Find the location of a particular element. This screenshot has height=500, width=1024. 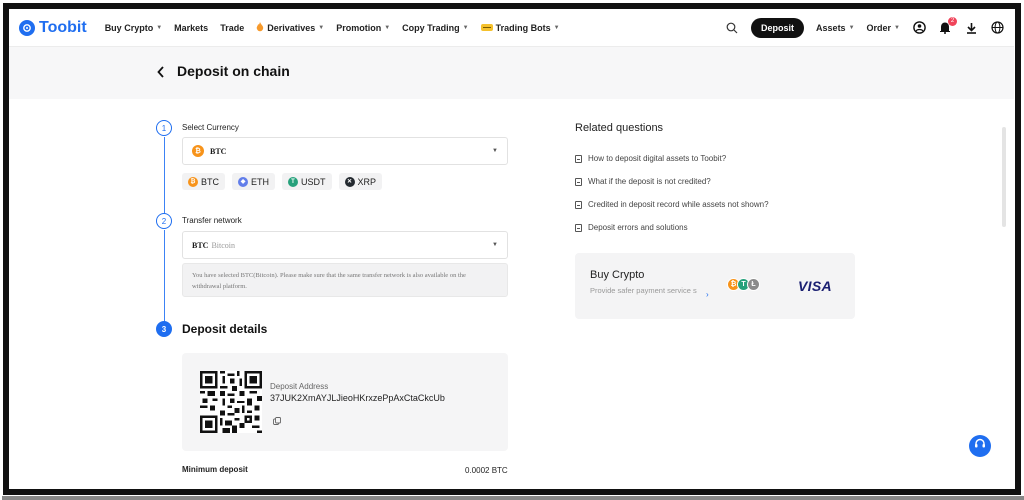

nav-buy-crypto: Buy Crypto ▼ is located at coordinates (133, 28).